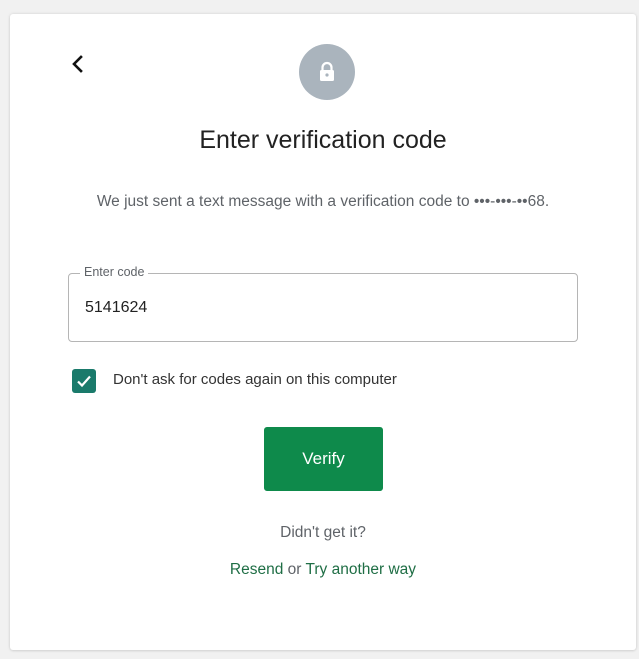  What do you see at coordinates (323, 459) in the screenshot?
I see `verify-button: Verify` at bounding box center [323, 459].